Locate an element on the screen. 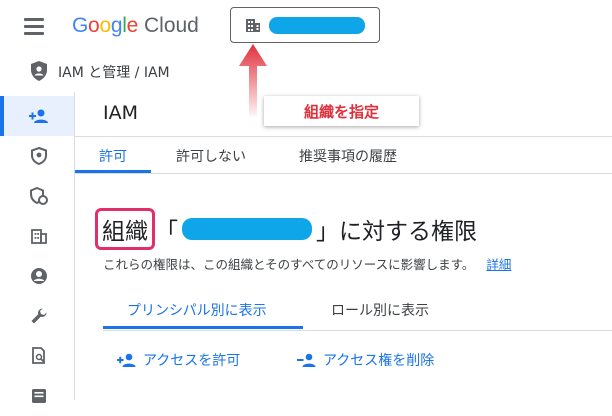  list-icon is located at coordinates (39, 396).